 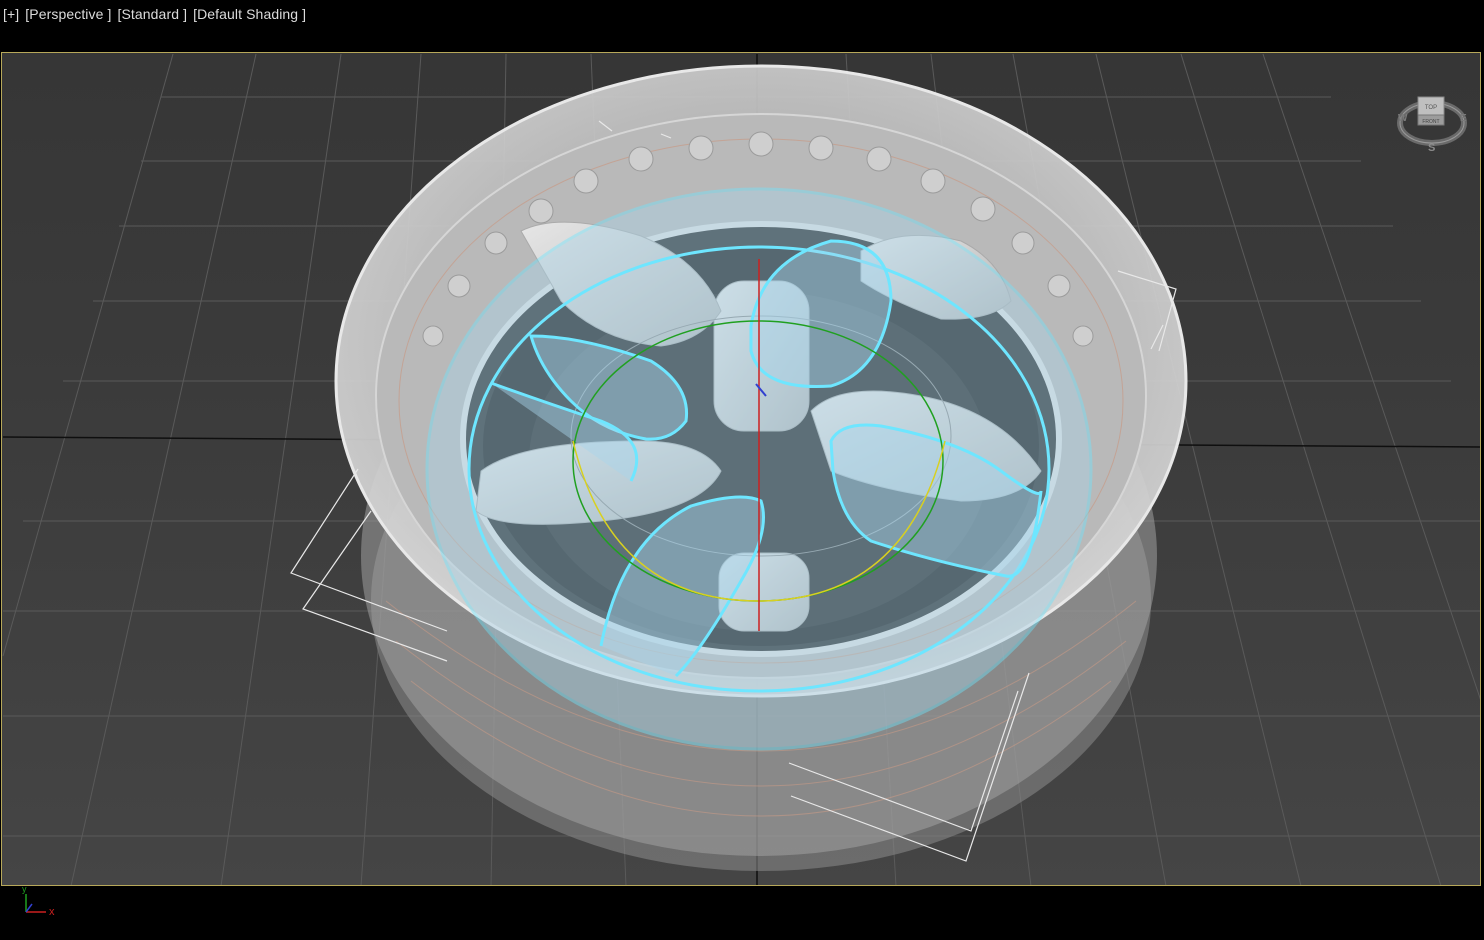 I want to click on axis-tripod-icon: x y, so click(x=43, y=904).